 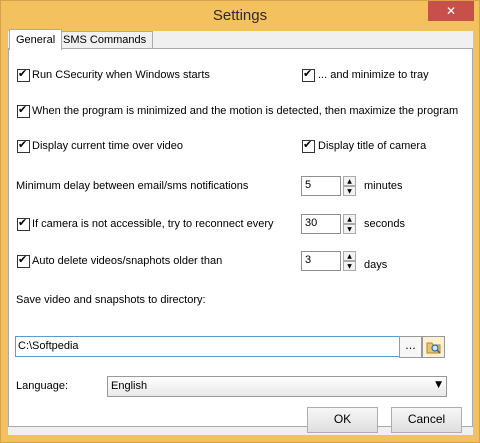 I want to click on auto-delete-input: 3, so click(x=321, y=261).